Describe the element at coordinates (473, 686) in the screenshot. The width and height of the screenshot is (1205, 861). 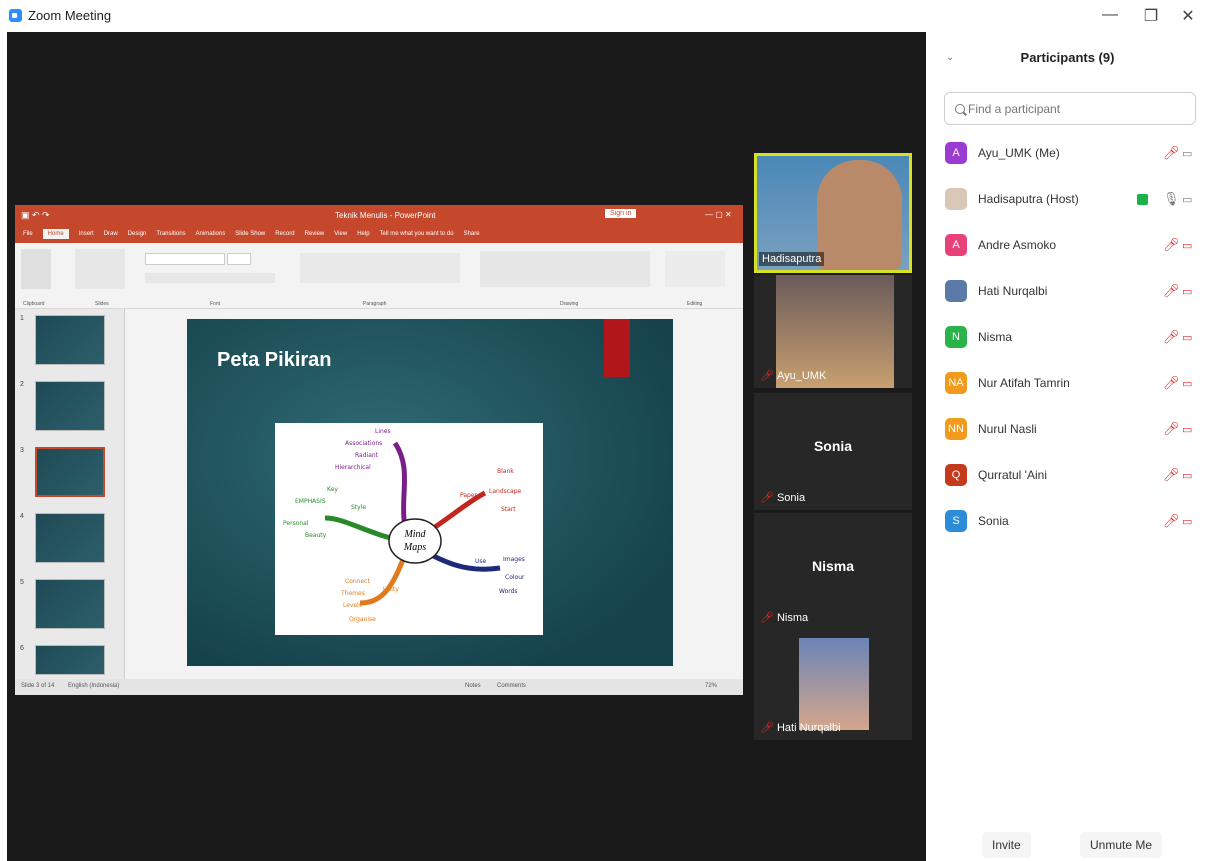
I see `notes-button: Notes` at that location.